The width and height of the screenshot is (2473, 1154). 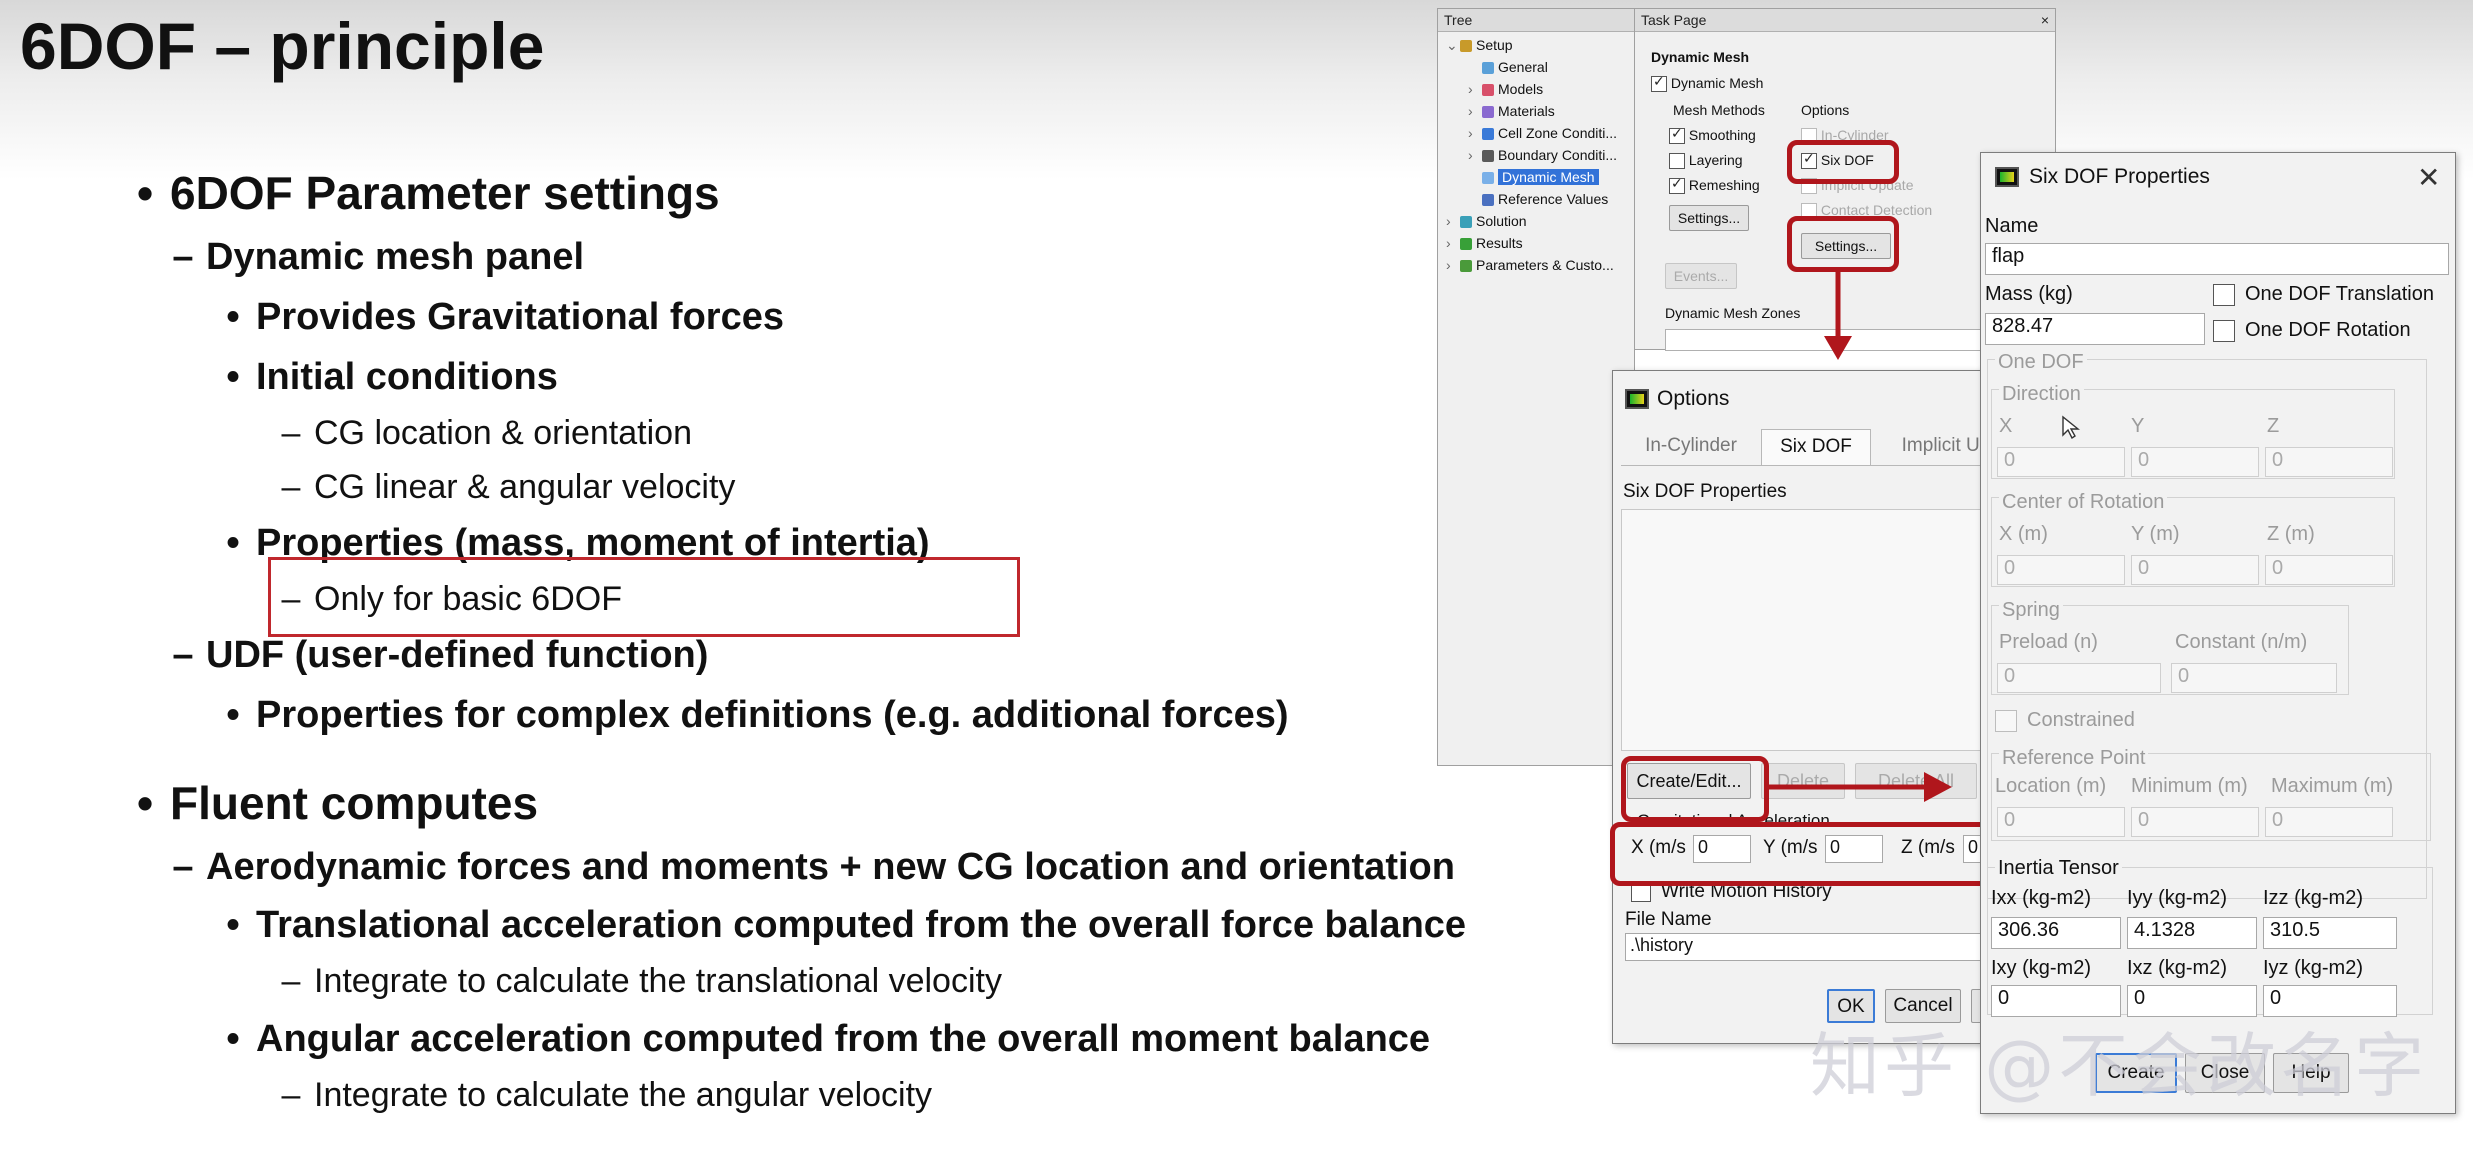 I want to click on mass-label: Mass (kg), so click(x=2029, y=294).